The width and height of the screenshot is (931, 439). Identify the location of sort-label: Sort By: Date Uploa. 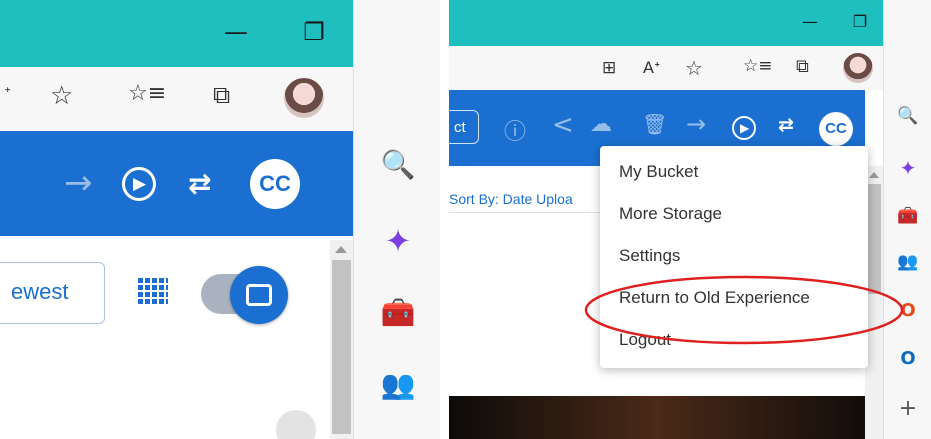
(511, 199).